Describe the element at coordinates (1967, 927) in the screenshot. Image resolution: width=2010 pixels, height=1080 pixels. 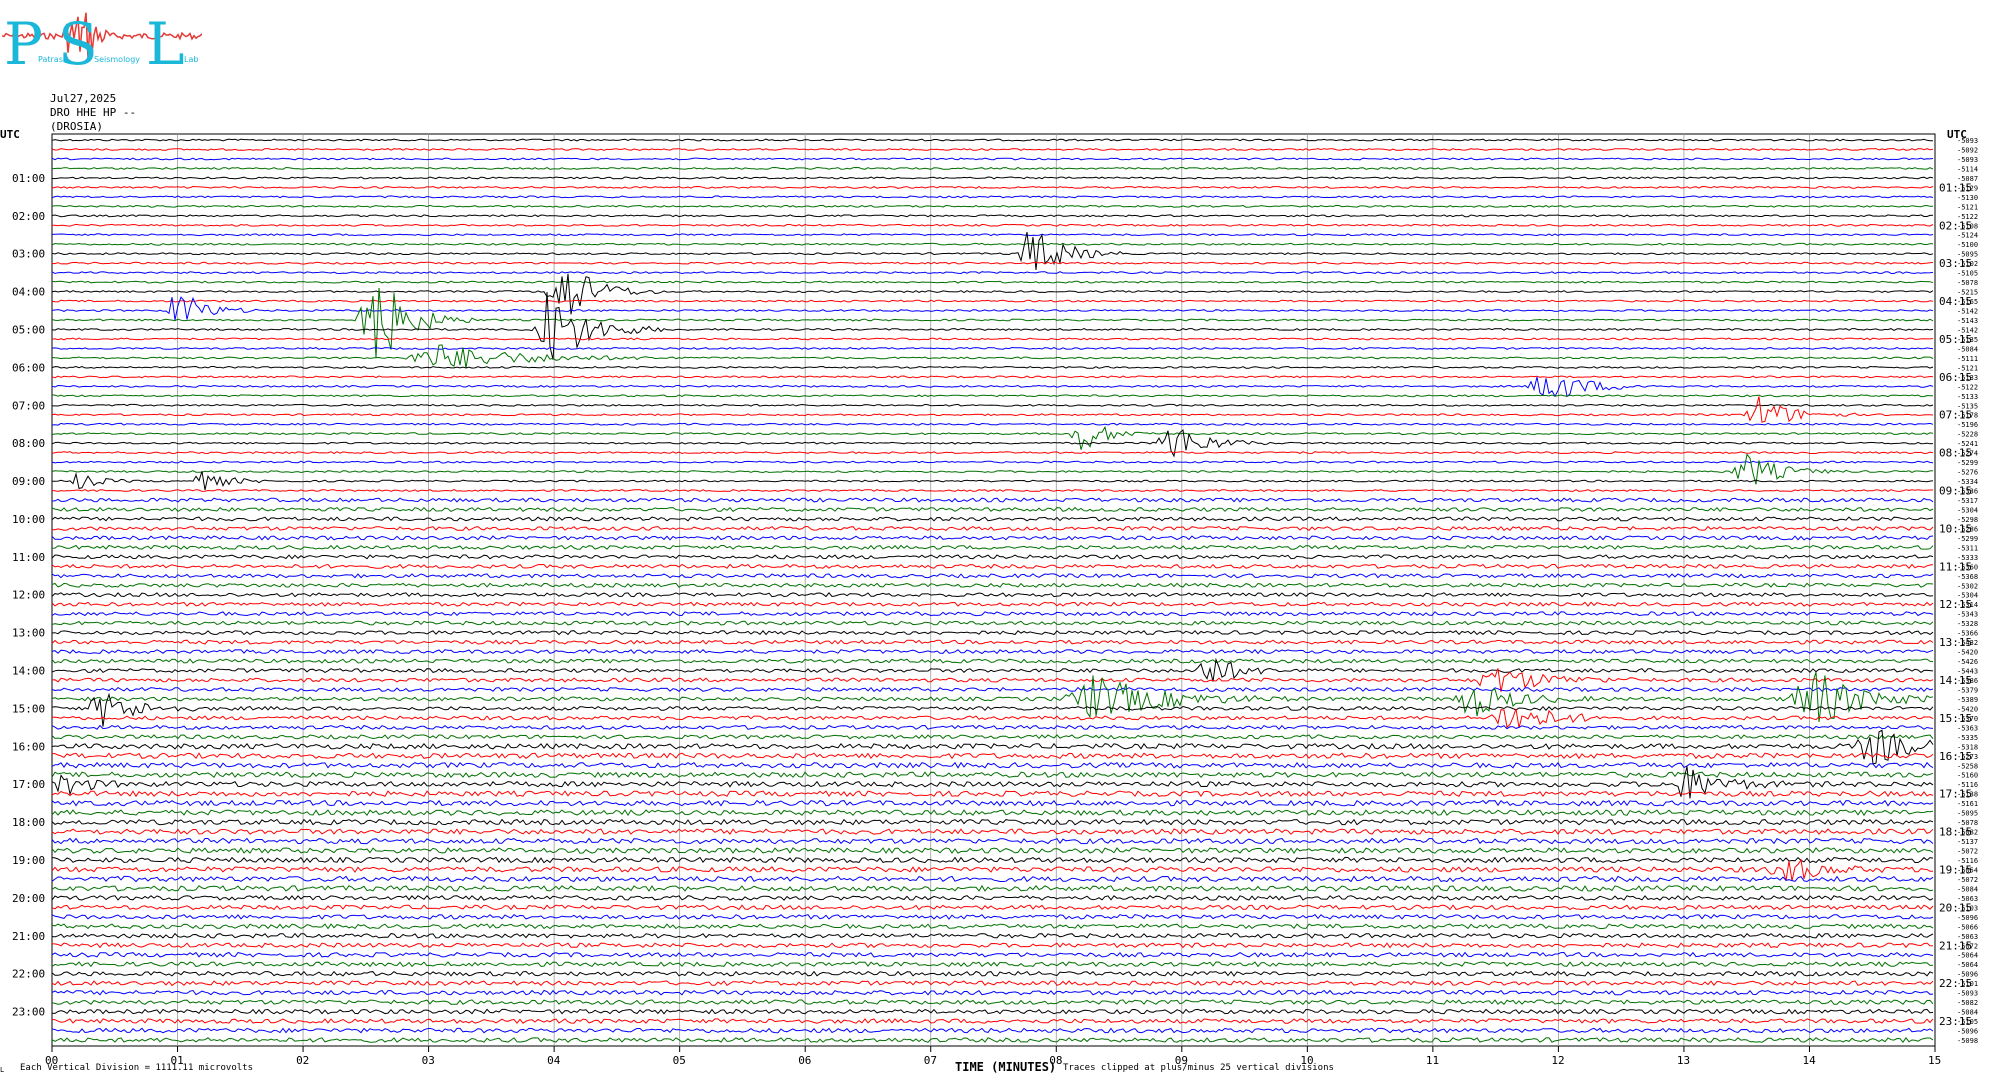
I see `trace-offset-label: -5066` at that location.